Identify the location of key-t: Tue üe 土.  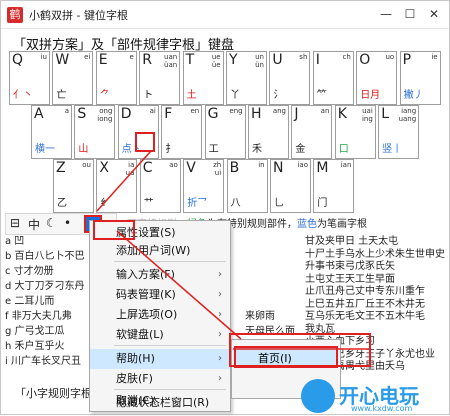
(203, 78).